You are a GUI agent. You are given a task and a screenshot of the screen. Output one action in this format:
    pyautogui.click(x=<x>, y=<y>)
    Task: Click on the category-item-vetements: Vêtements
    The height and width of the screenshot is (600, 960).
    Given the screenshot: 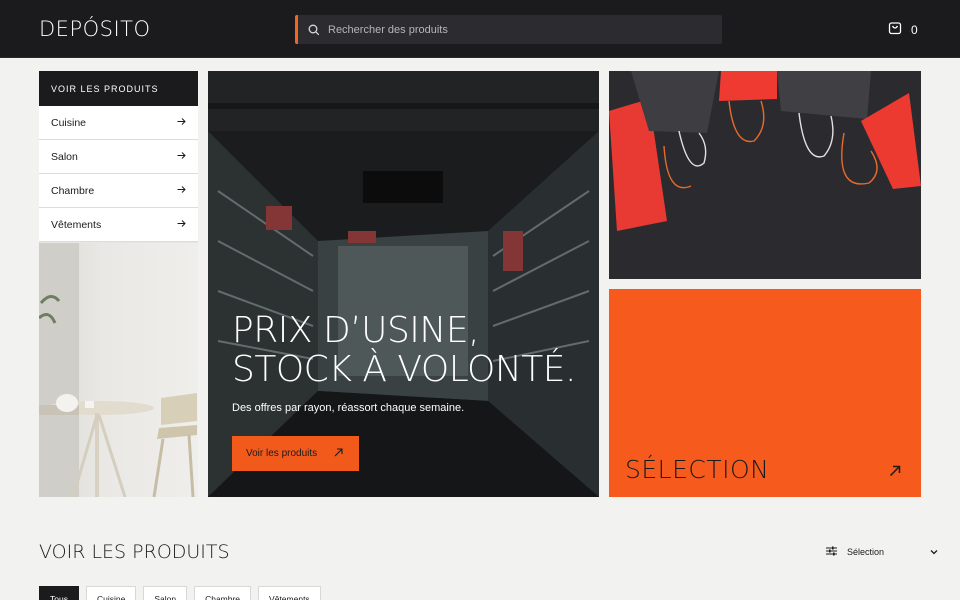 What is the action you would take?
    pyautogui.click(x=118, y=225)
    